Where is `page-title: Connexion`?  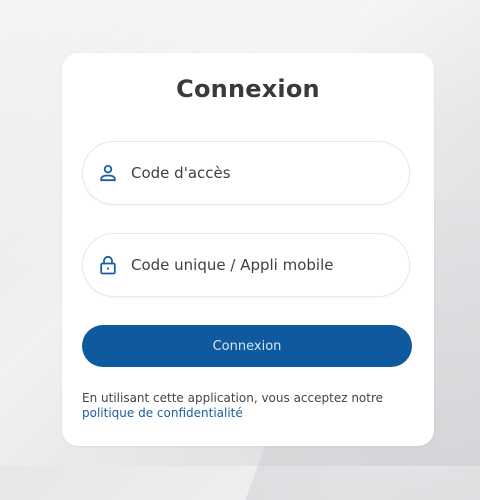
page-title: Connexion is located at coordinates (248, 89).